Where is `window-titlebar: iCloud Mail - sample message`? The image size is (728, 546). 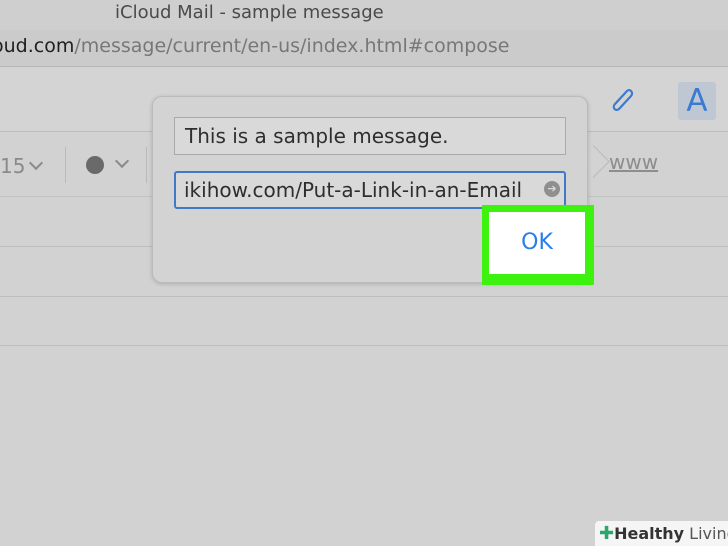
window-titlebar: iCloud Mail - sample message is located at coordinates (364, 15).